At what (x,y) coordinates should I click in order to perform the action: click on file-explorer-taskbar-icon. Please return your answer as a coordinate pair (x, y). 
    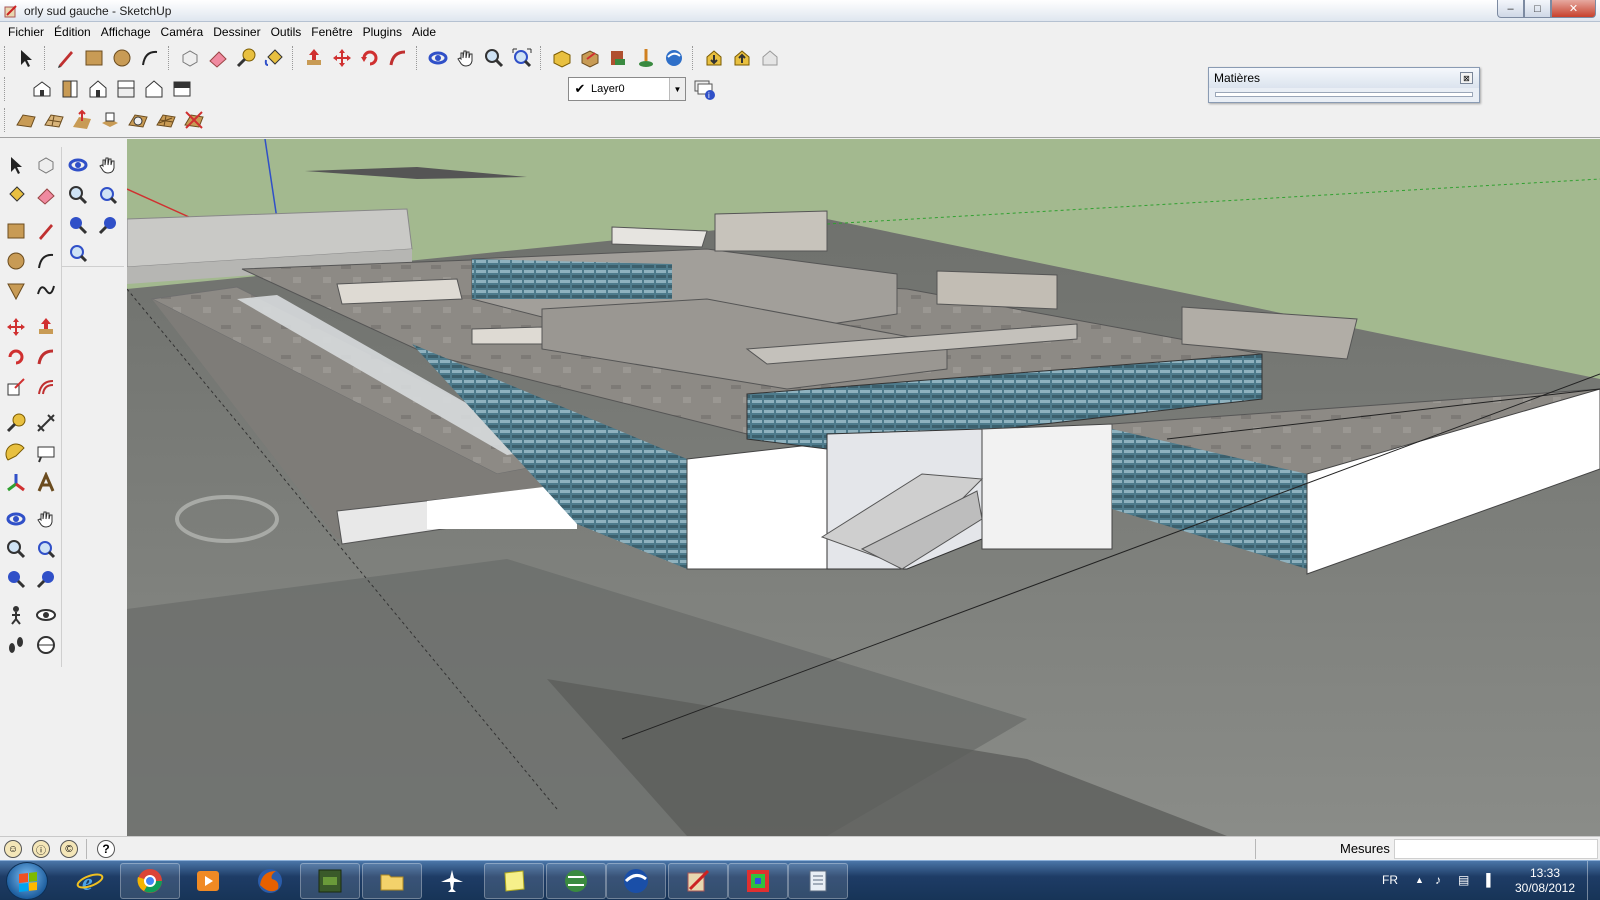
    Looking at the image, I should click on (392, 881).